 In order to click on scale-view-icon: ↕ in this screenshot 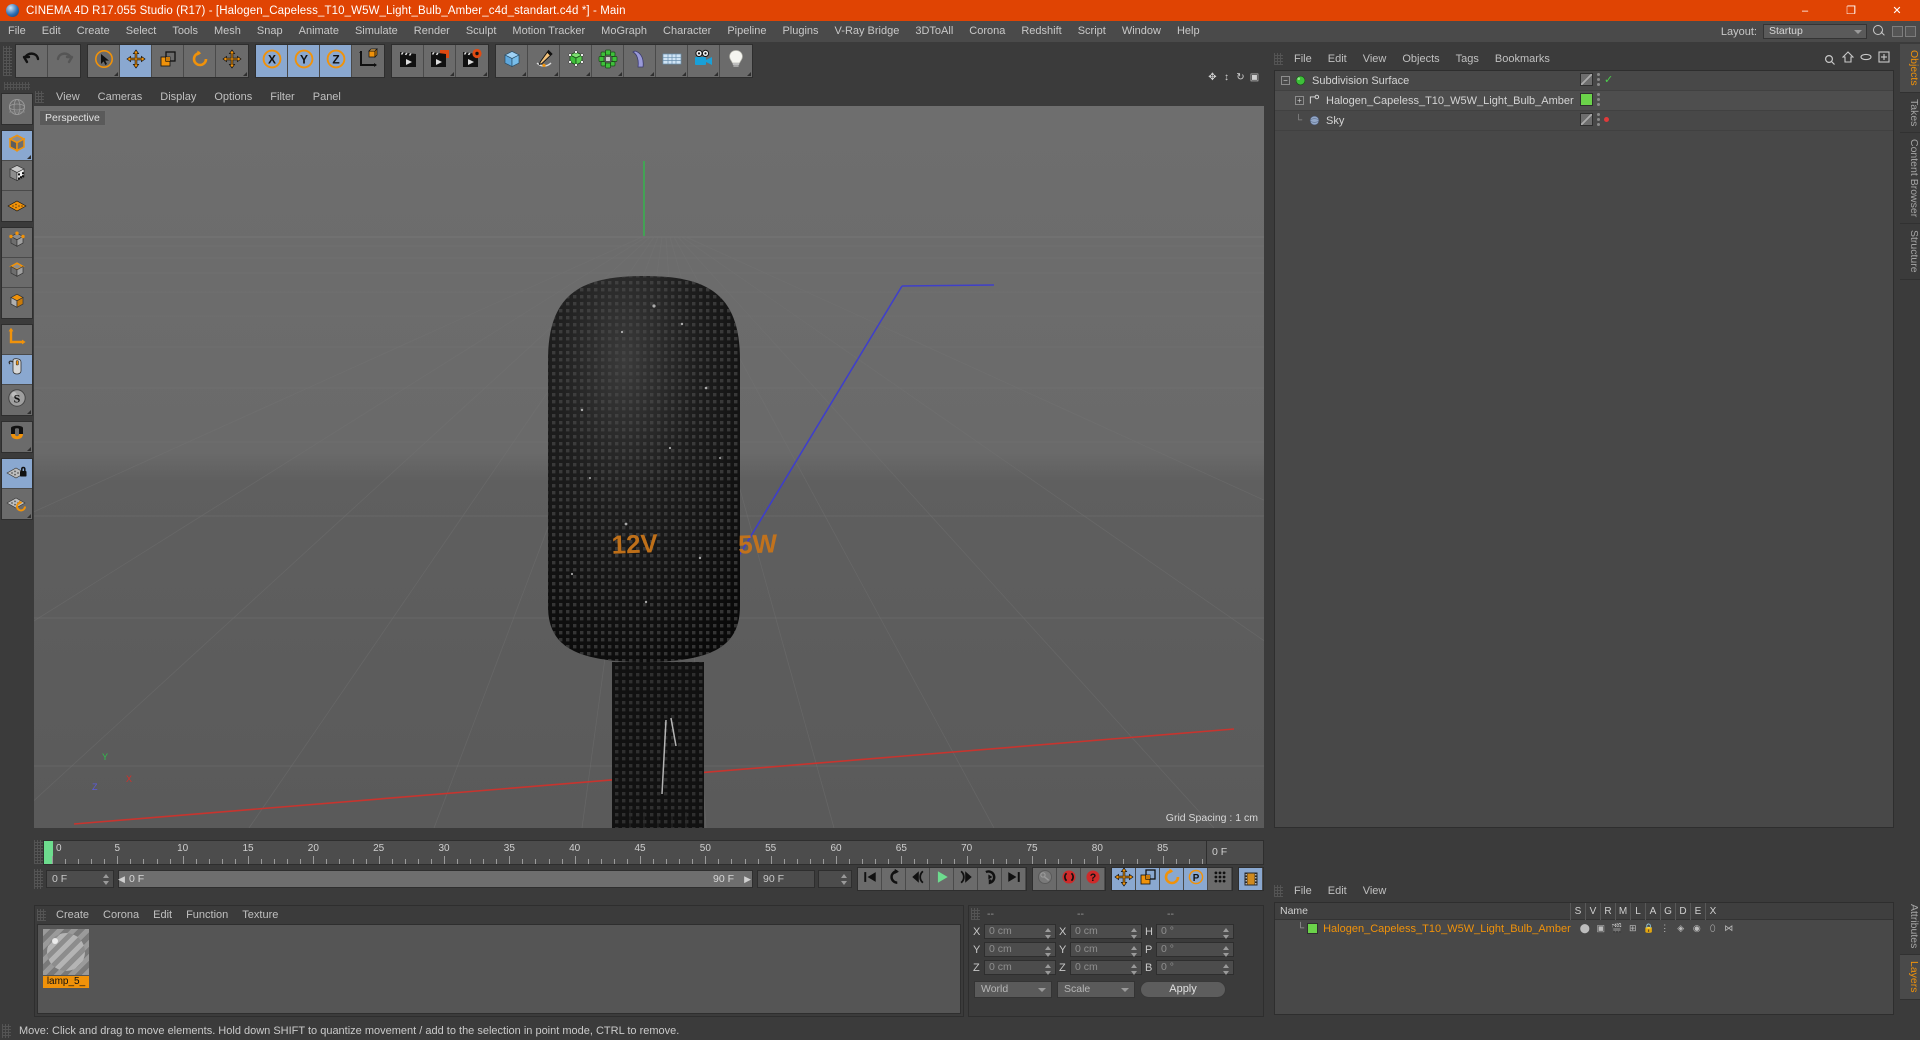, I will do `click(1226, 77)`.